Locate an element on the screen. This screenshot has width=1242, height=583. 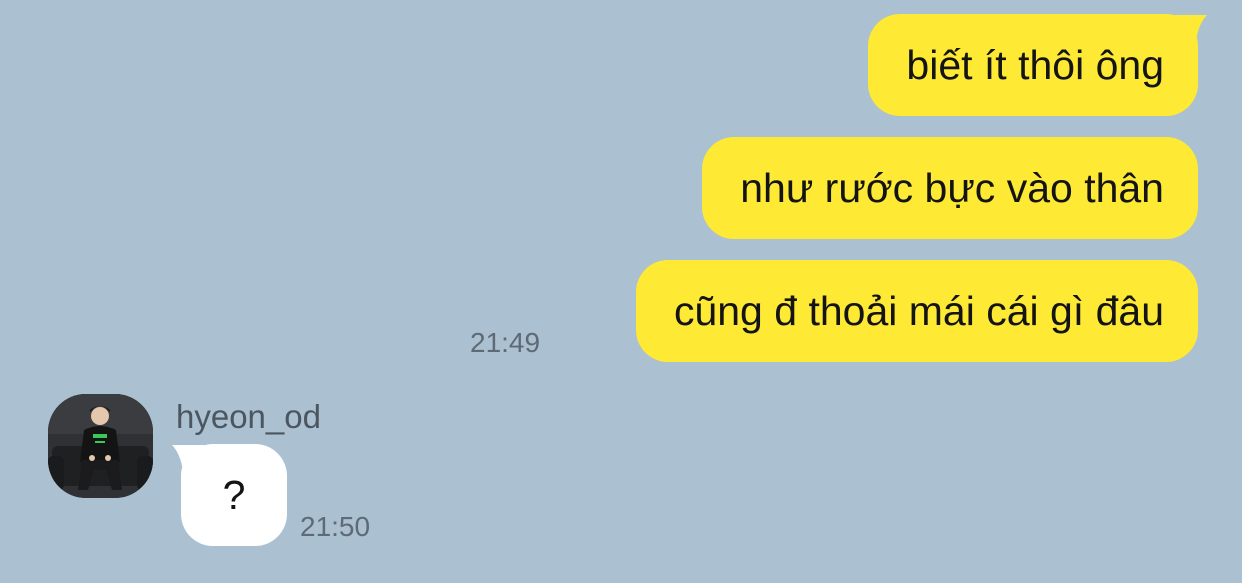
outgoing-message-bubble: như rước bực vào thân is located at coordinates (950, 188).